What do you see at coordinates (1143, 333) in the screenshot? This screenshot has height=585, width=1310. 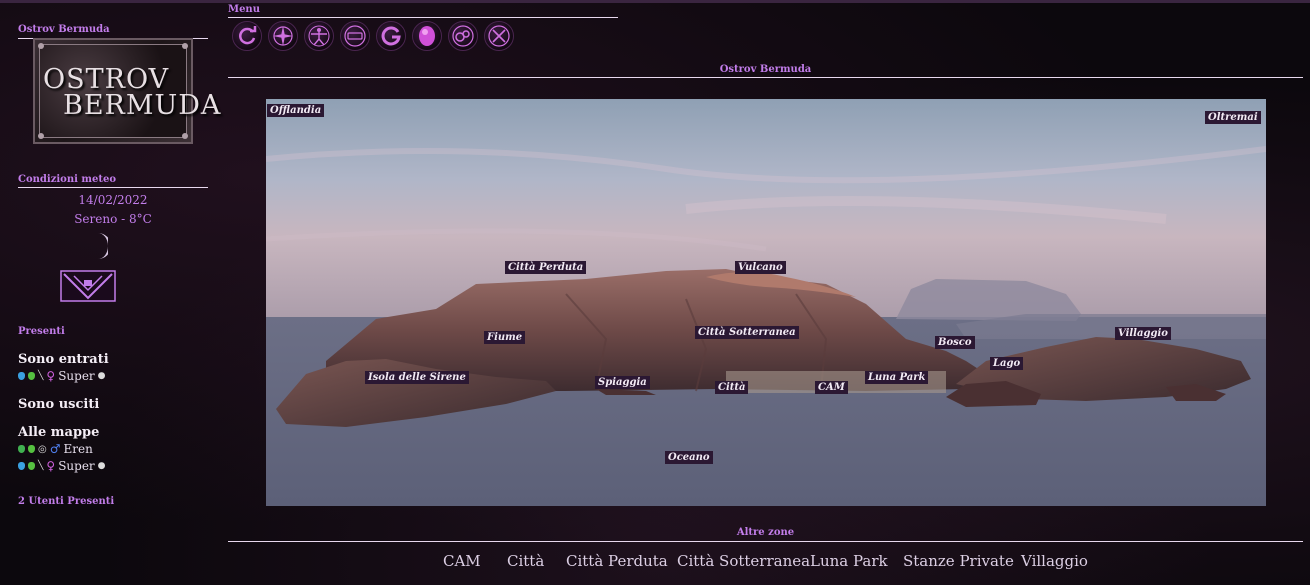 I see `map-location-villaggio: Villaggio` at bounding box center [1143, 333].